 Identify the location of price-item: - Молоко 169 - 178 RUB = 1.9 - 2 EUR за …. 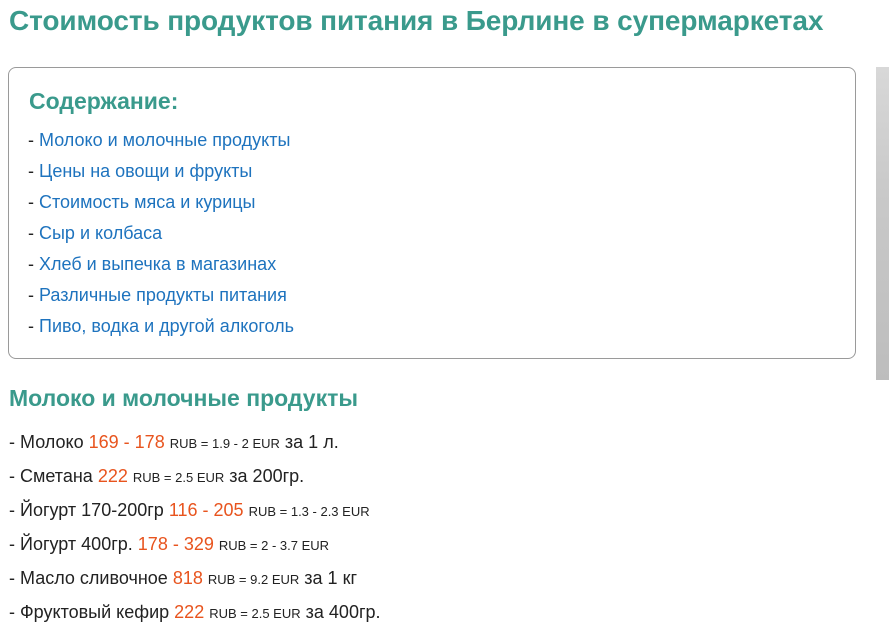
(174, 442).